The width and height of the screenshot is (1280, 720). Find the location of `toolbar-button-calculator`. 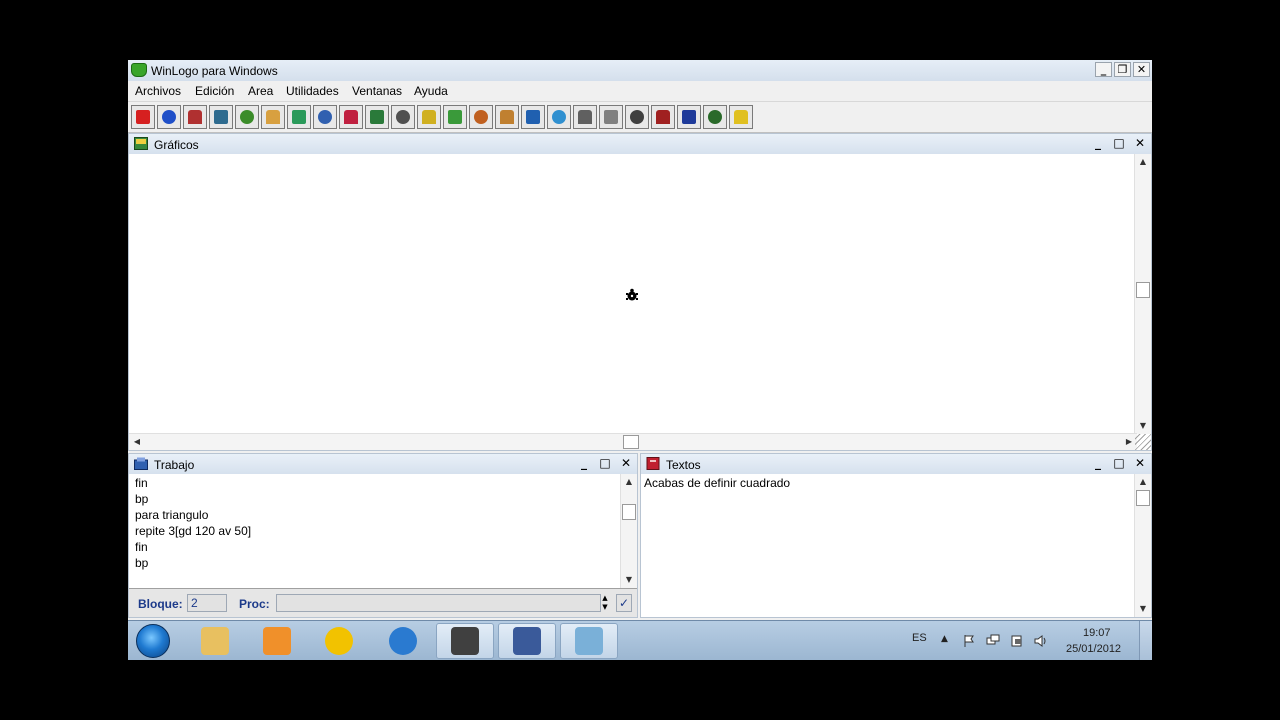

toolbar-button-calculator is located at coordinates (221, 117).